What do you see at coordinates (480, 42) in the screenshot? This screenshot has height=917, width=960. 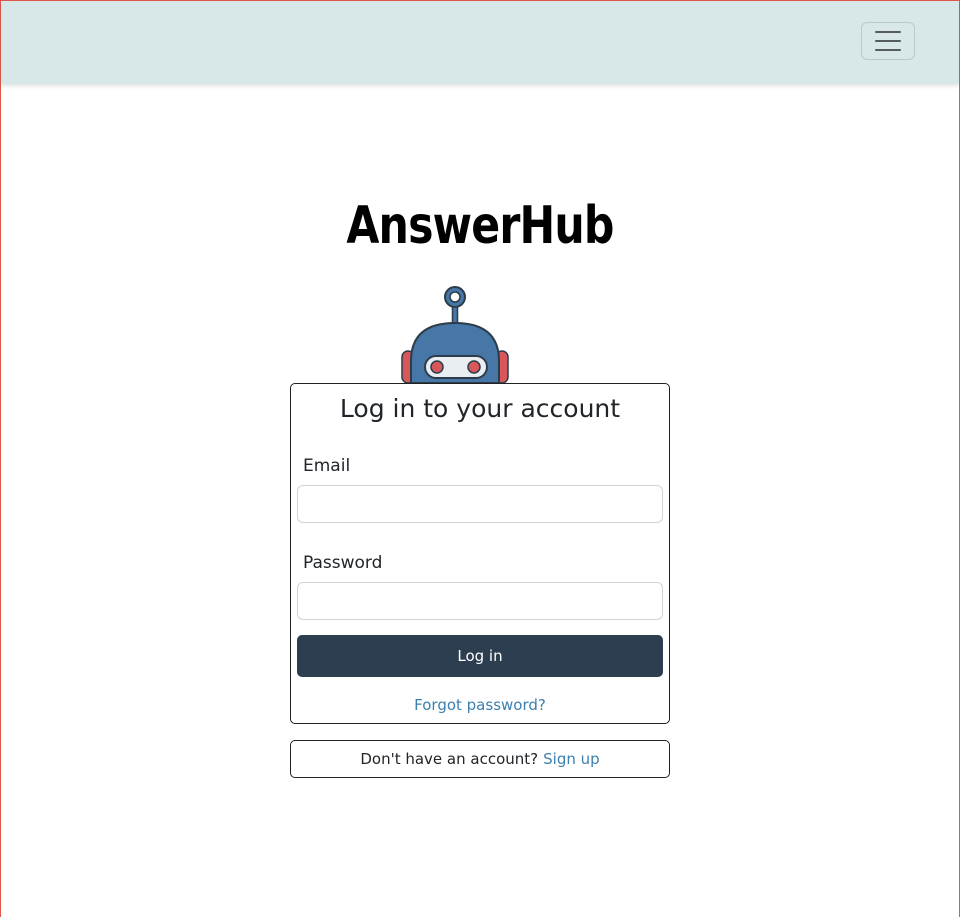 I see `navbar` at bounding box center [480, 42].